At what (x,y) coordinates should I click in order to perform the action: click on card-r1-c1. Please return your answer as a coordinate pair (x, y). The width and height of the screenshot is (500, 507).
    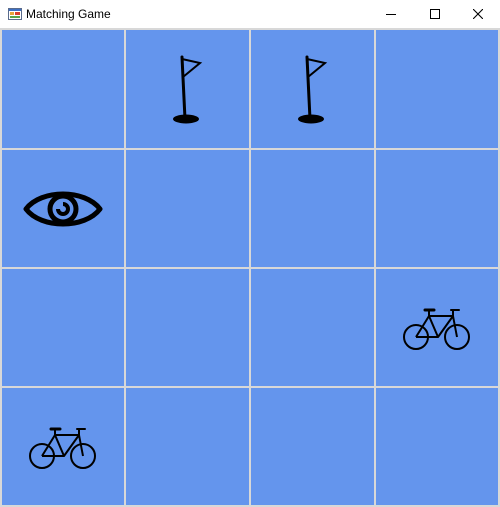
    Looking at the image, I should click on (63, 89).